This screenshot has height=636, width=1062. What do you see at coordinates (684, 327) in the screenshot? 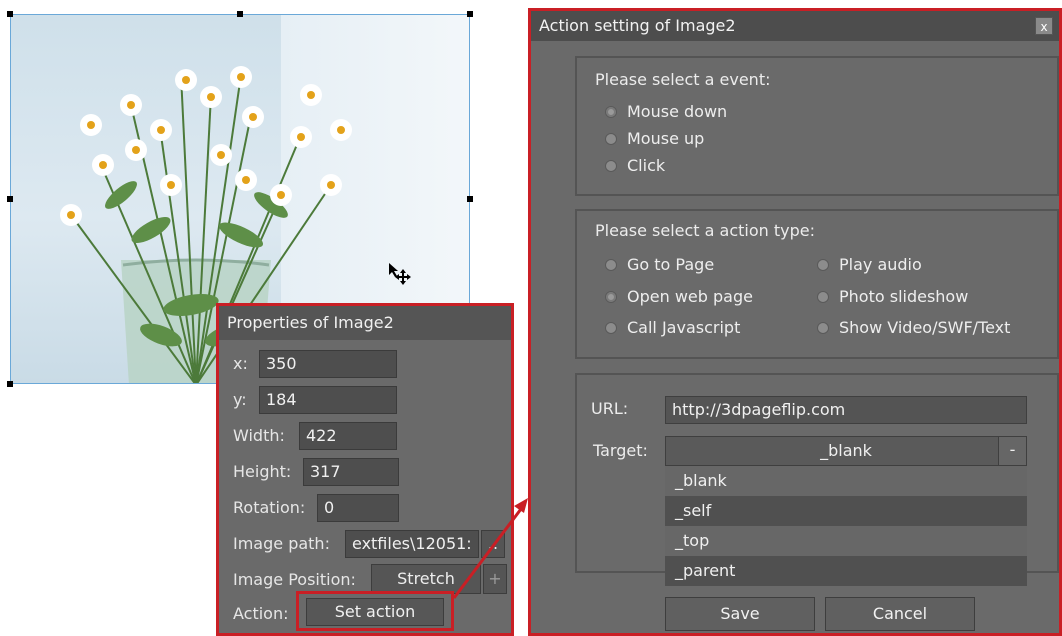
I see `radio-label: Call Javascript` at bounding box center [684, 327].